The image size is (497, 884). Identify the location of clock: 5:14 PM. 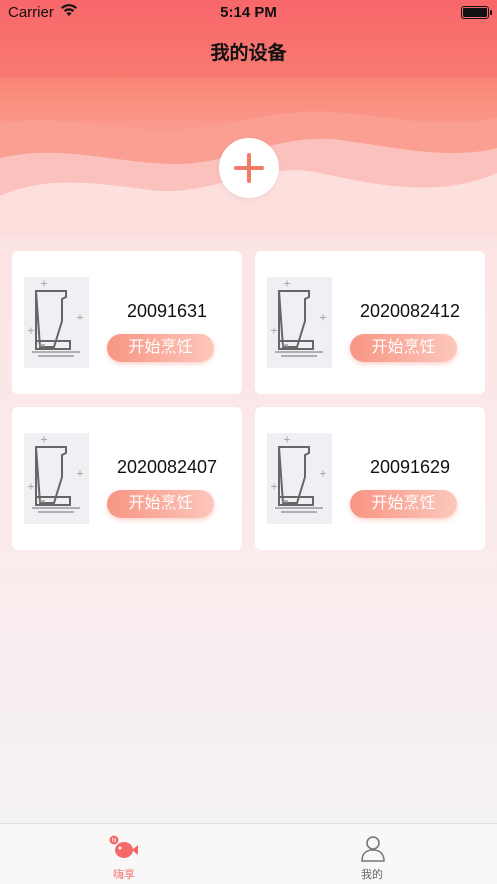
(248, 12).